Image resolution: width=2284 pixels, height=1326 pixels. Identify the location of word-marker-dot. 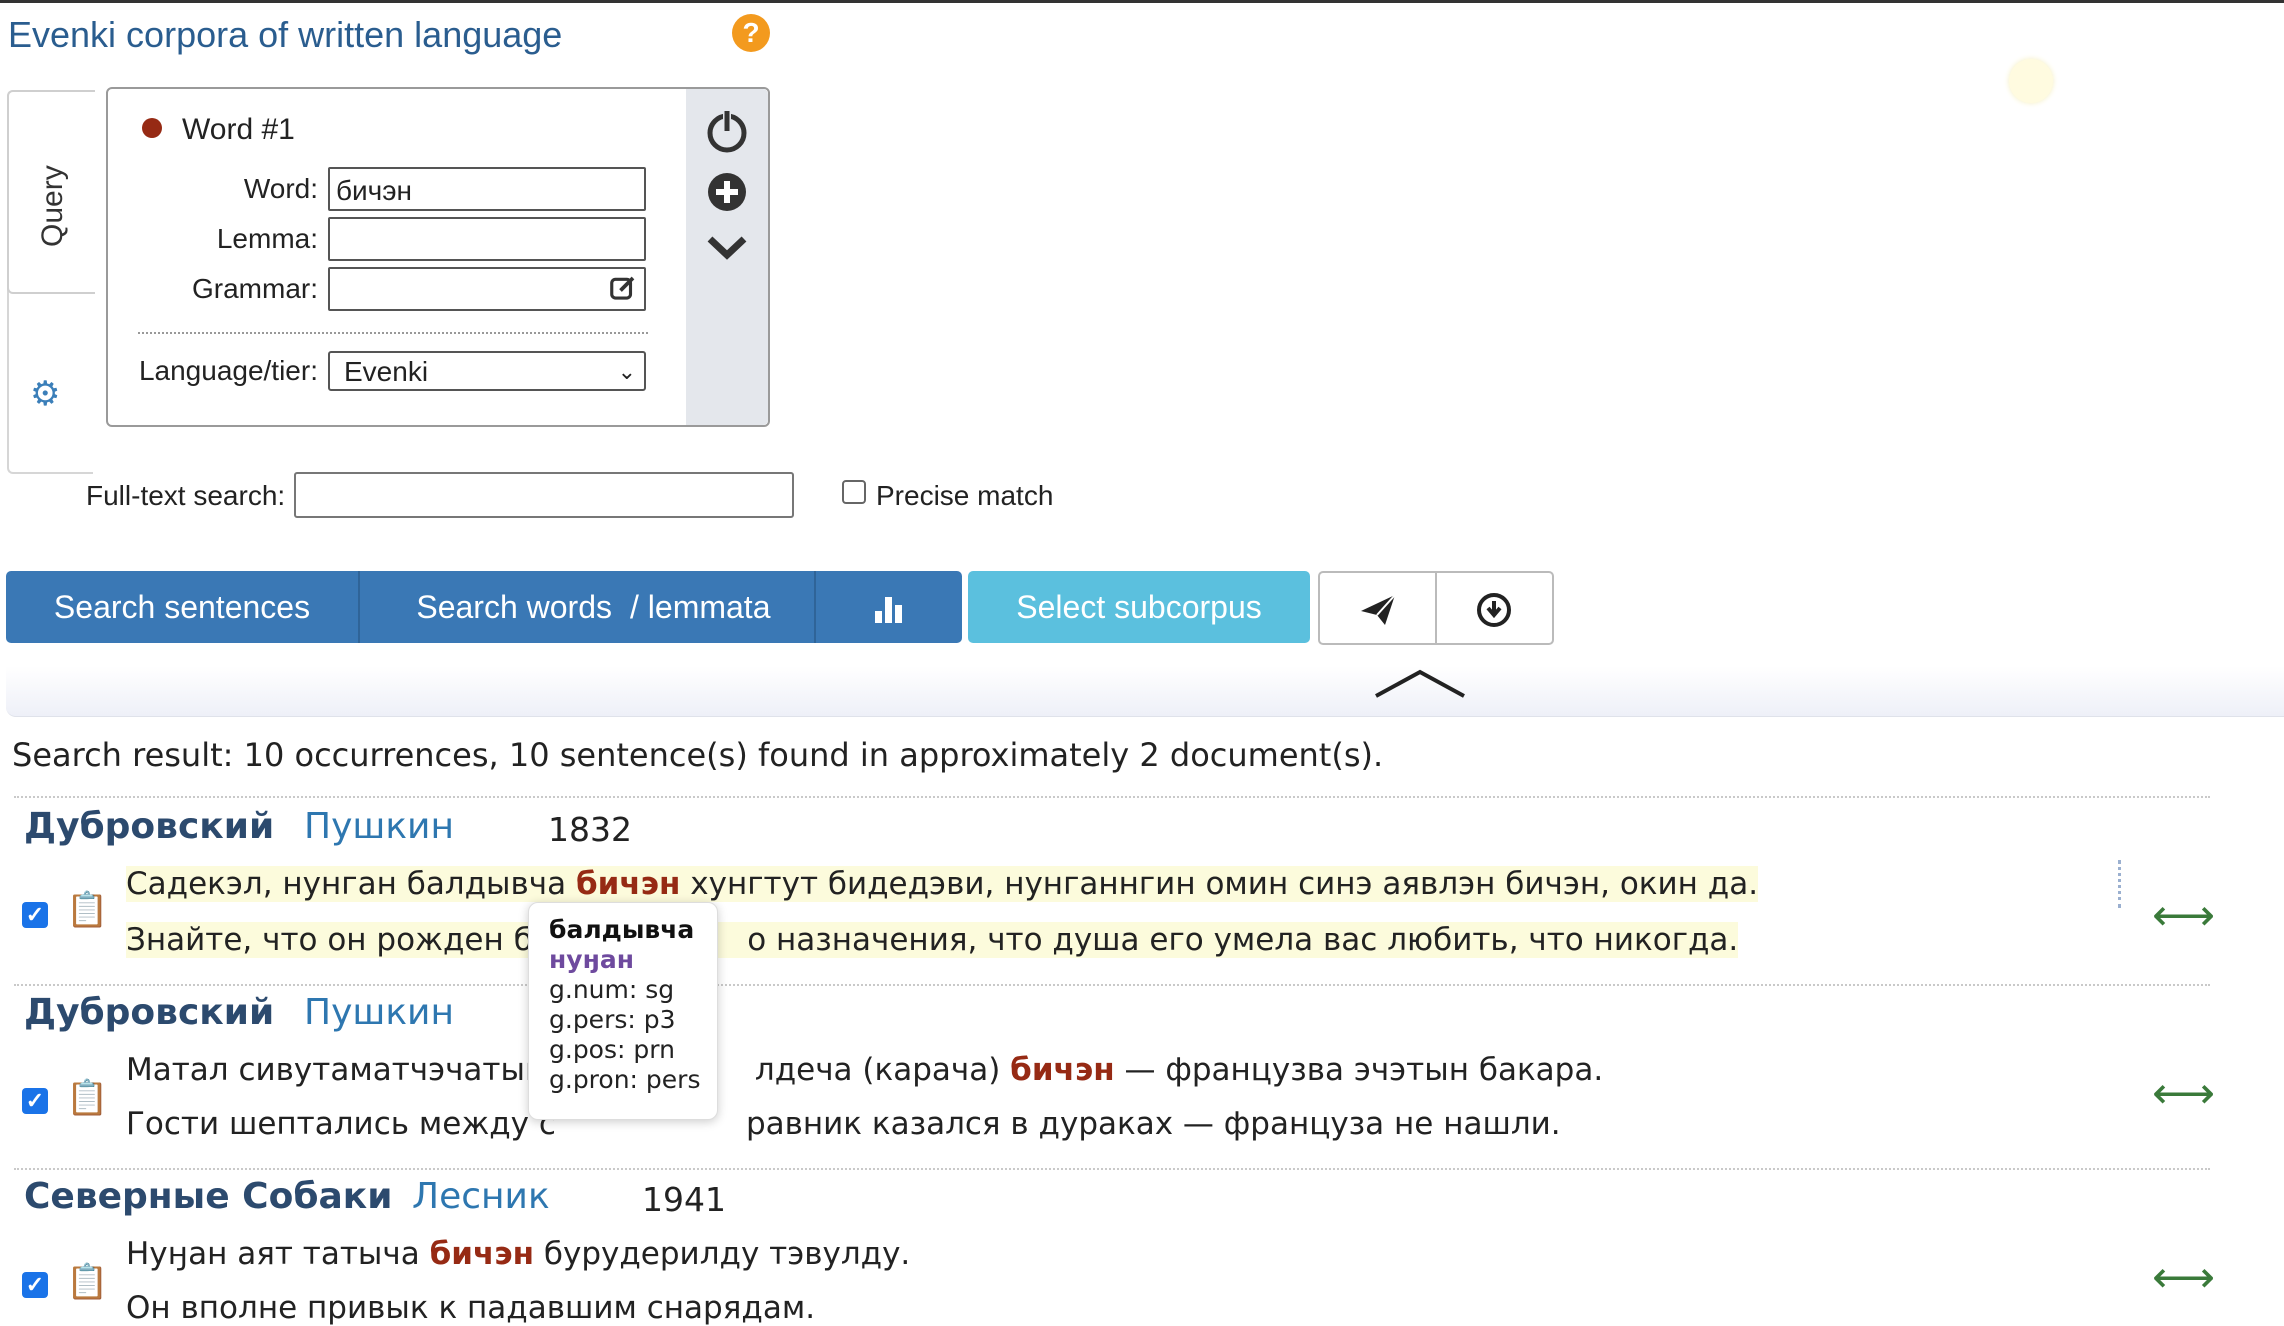
(152, 128).